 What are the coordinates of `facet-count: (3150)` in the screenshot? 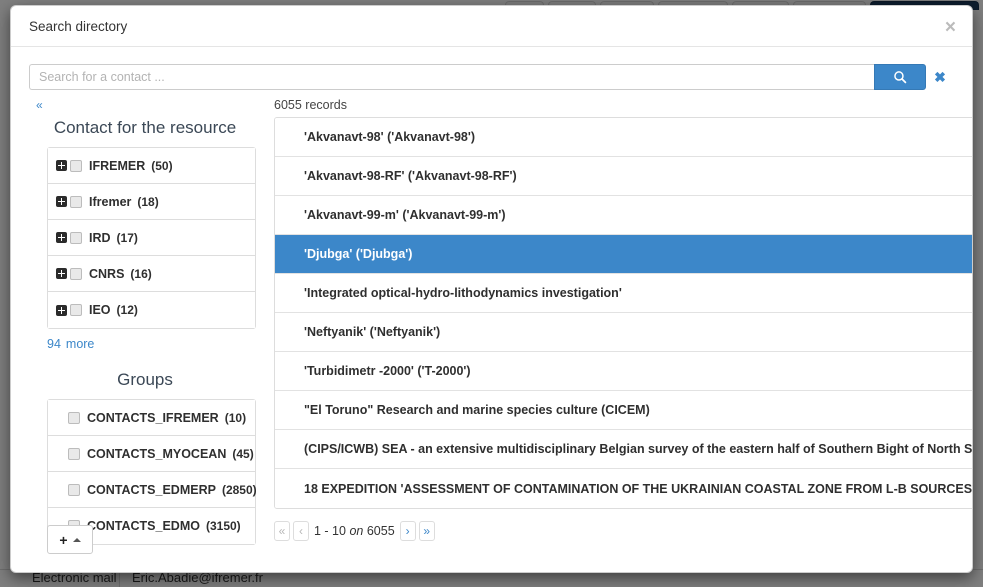 It's located at (223, 526).